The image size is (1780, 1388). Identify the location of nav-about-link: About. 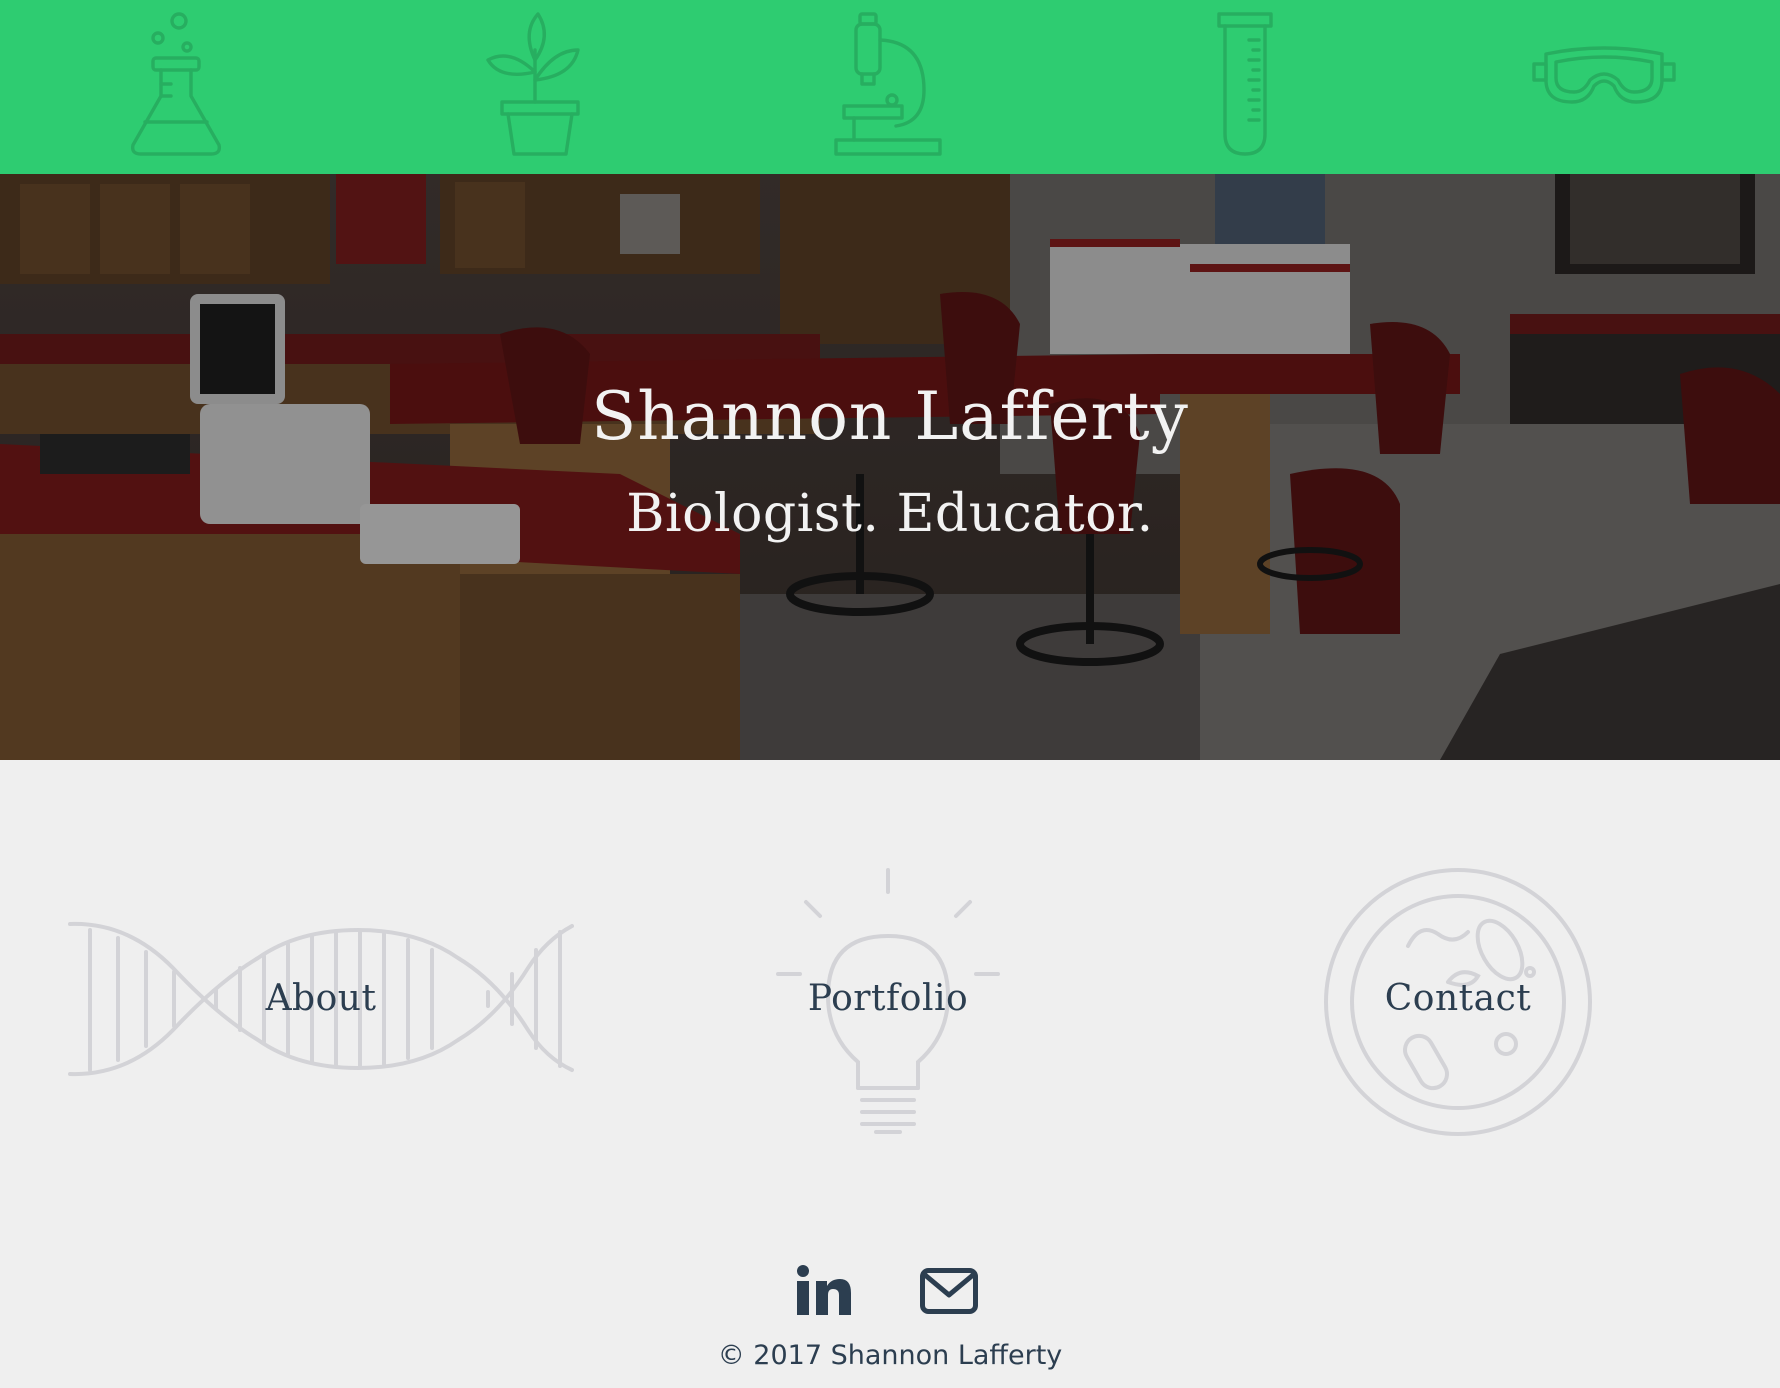
(321, 1000).